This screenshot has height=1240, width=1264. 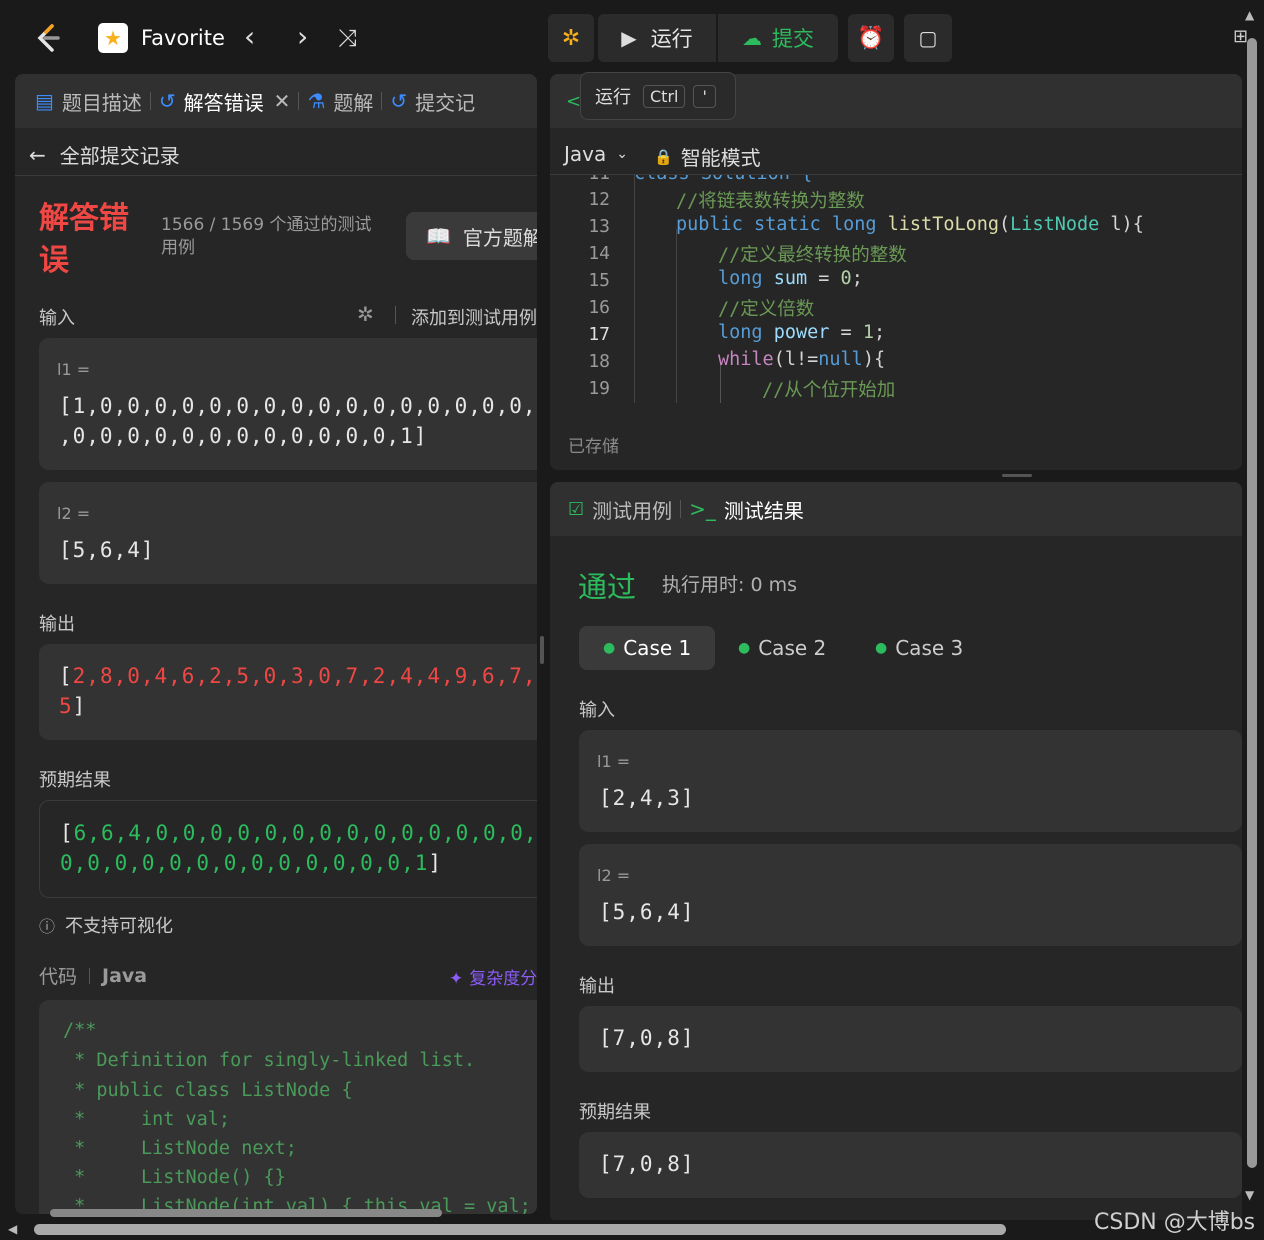 What do you see at coordinates (614, 761) in the screenshot?
I see `result-l1-label: l1 =` at bounding box center [614, 761].